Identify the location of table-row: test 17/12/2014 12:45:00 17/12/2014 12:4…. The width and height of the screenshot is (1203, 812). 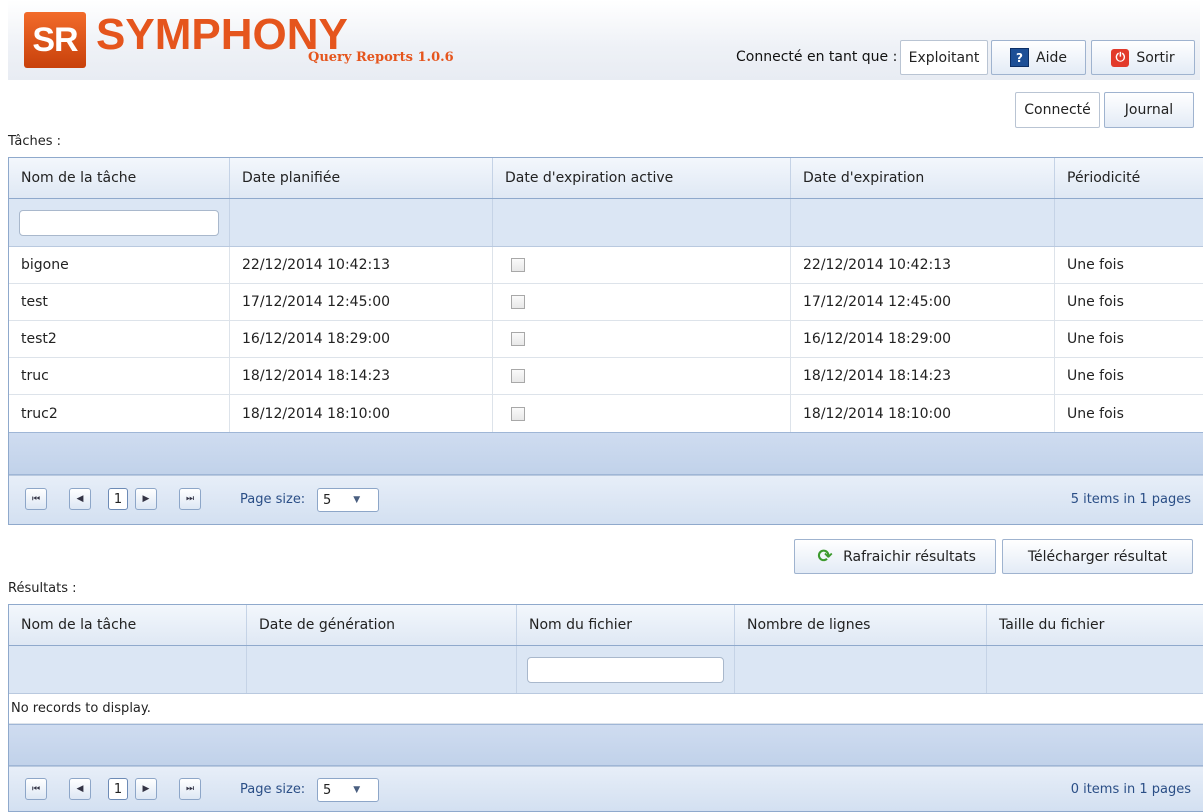
(606, 302).